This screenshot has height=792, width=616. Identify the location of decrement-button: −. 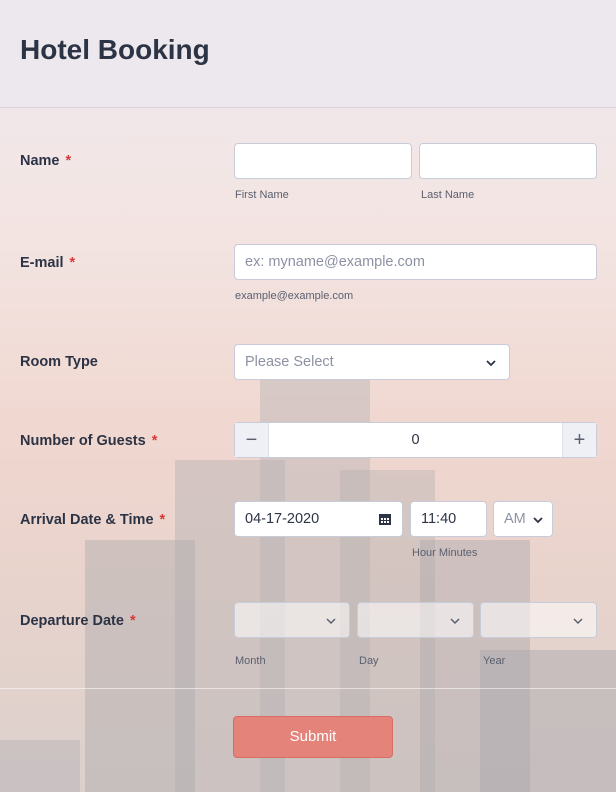
(252, 440).